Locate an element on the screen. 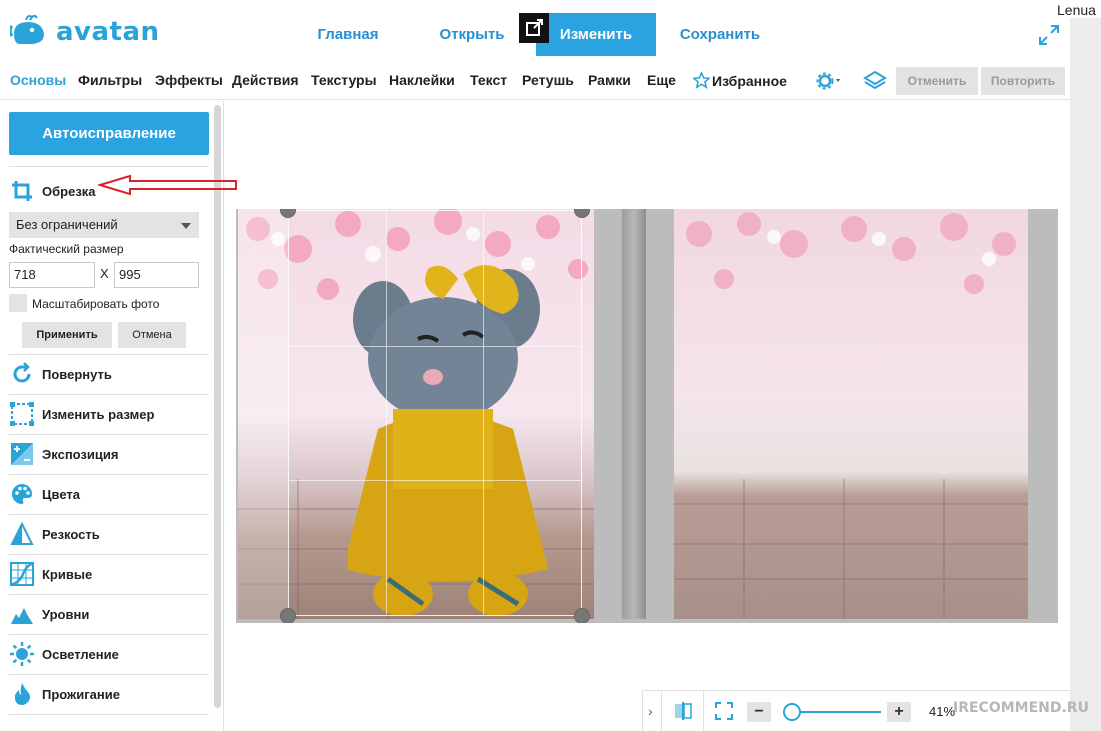 Image resolution: width=1101 pixels, height=731 pixels. watermark: IRECOMMEND.RU is located at coordinates (1021, 708).